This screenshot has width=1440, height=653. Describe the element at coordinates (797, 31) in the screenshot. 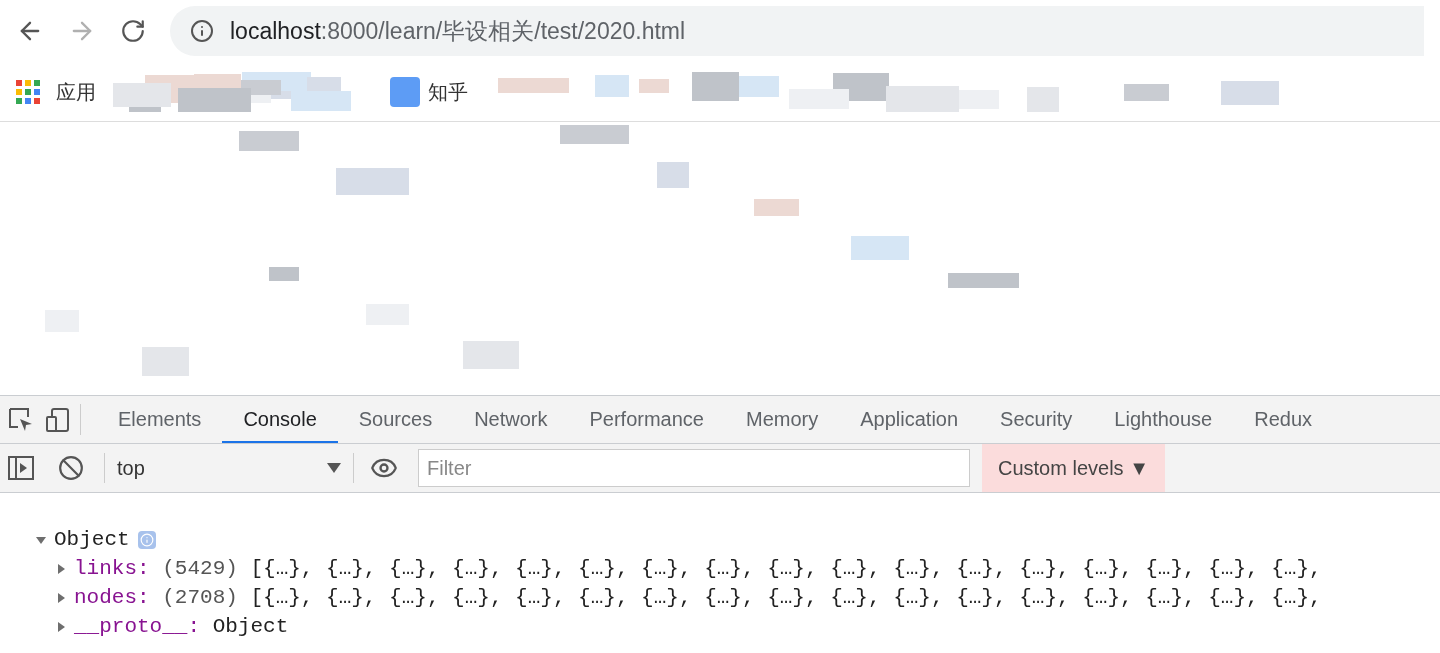

I see `address-bar: localhost:8000/learn/毕设相关/test/2020.html` at that location.